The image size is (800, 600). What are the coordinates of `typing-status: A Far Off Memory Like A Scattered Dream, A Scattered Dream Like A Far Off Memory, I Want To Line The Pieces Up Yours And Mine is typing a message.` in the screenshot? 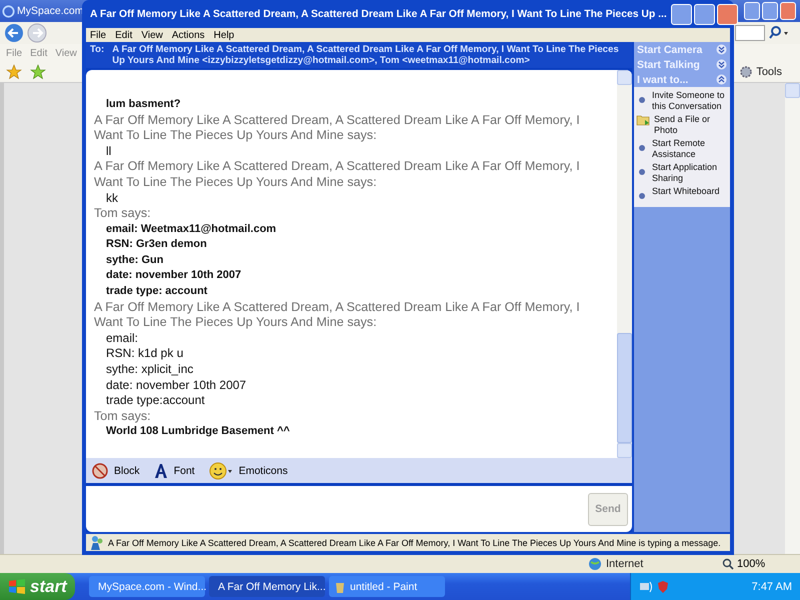 It's located at (414, 543).